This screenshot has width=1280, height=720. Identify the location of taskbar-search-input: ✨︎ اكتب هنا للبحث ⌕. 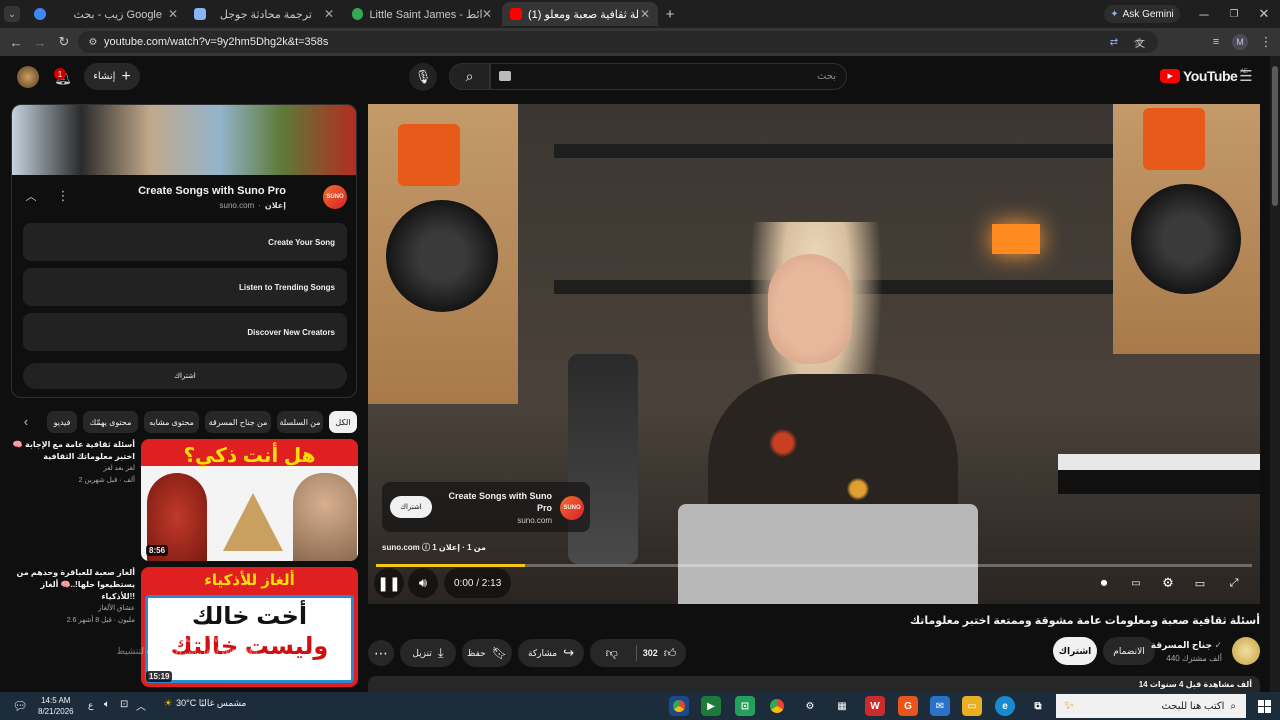
(1151, 706).